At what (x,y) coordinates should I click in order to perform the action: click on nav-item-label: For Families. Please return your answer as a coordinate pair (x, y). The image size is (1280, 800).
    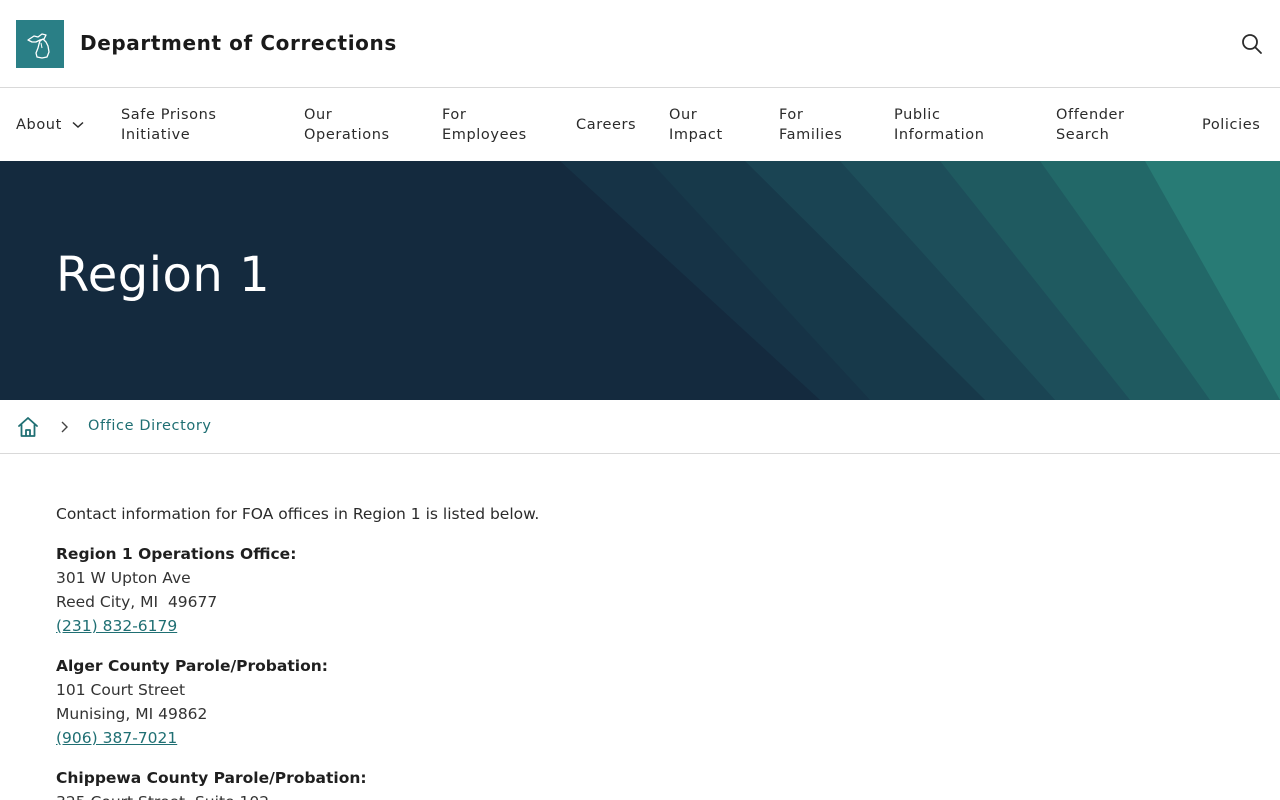
    Looking at the image, I should click on (811, 125).